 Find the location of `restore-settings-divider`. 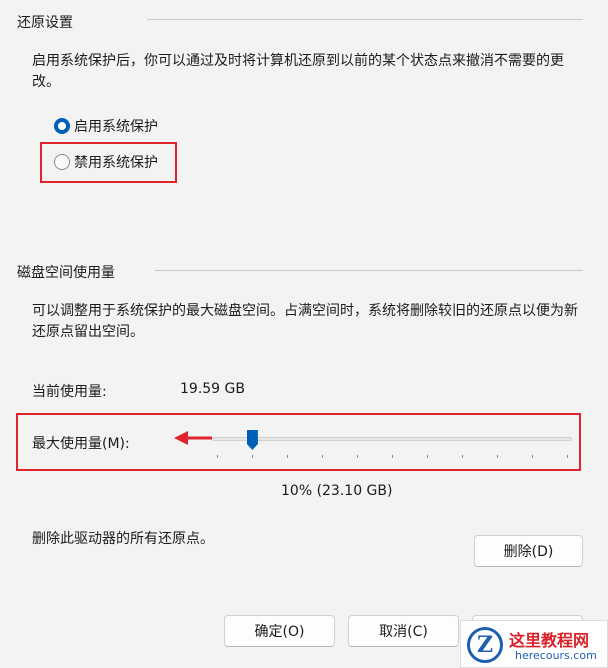

restore-settings-divider is located at coordinates (365, 19).